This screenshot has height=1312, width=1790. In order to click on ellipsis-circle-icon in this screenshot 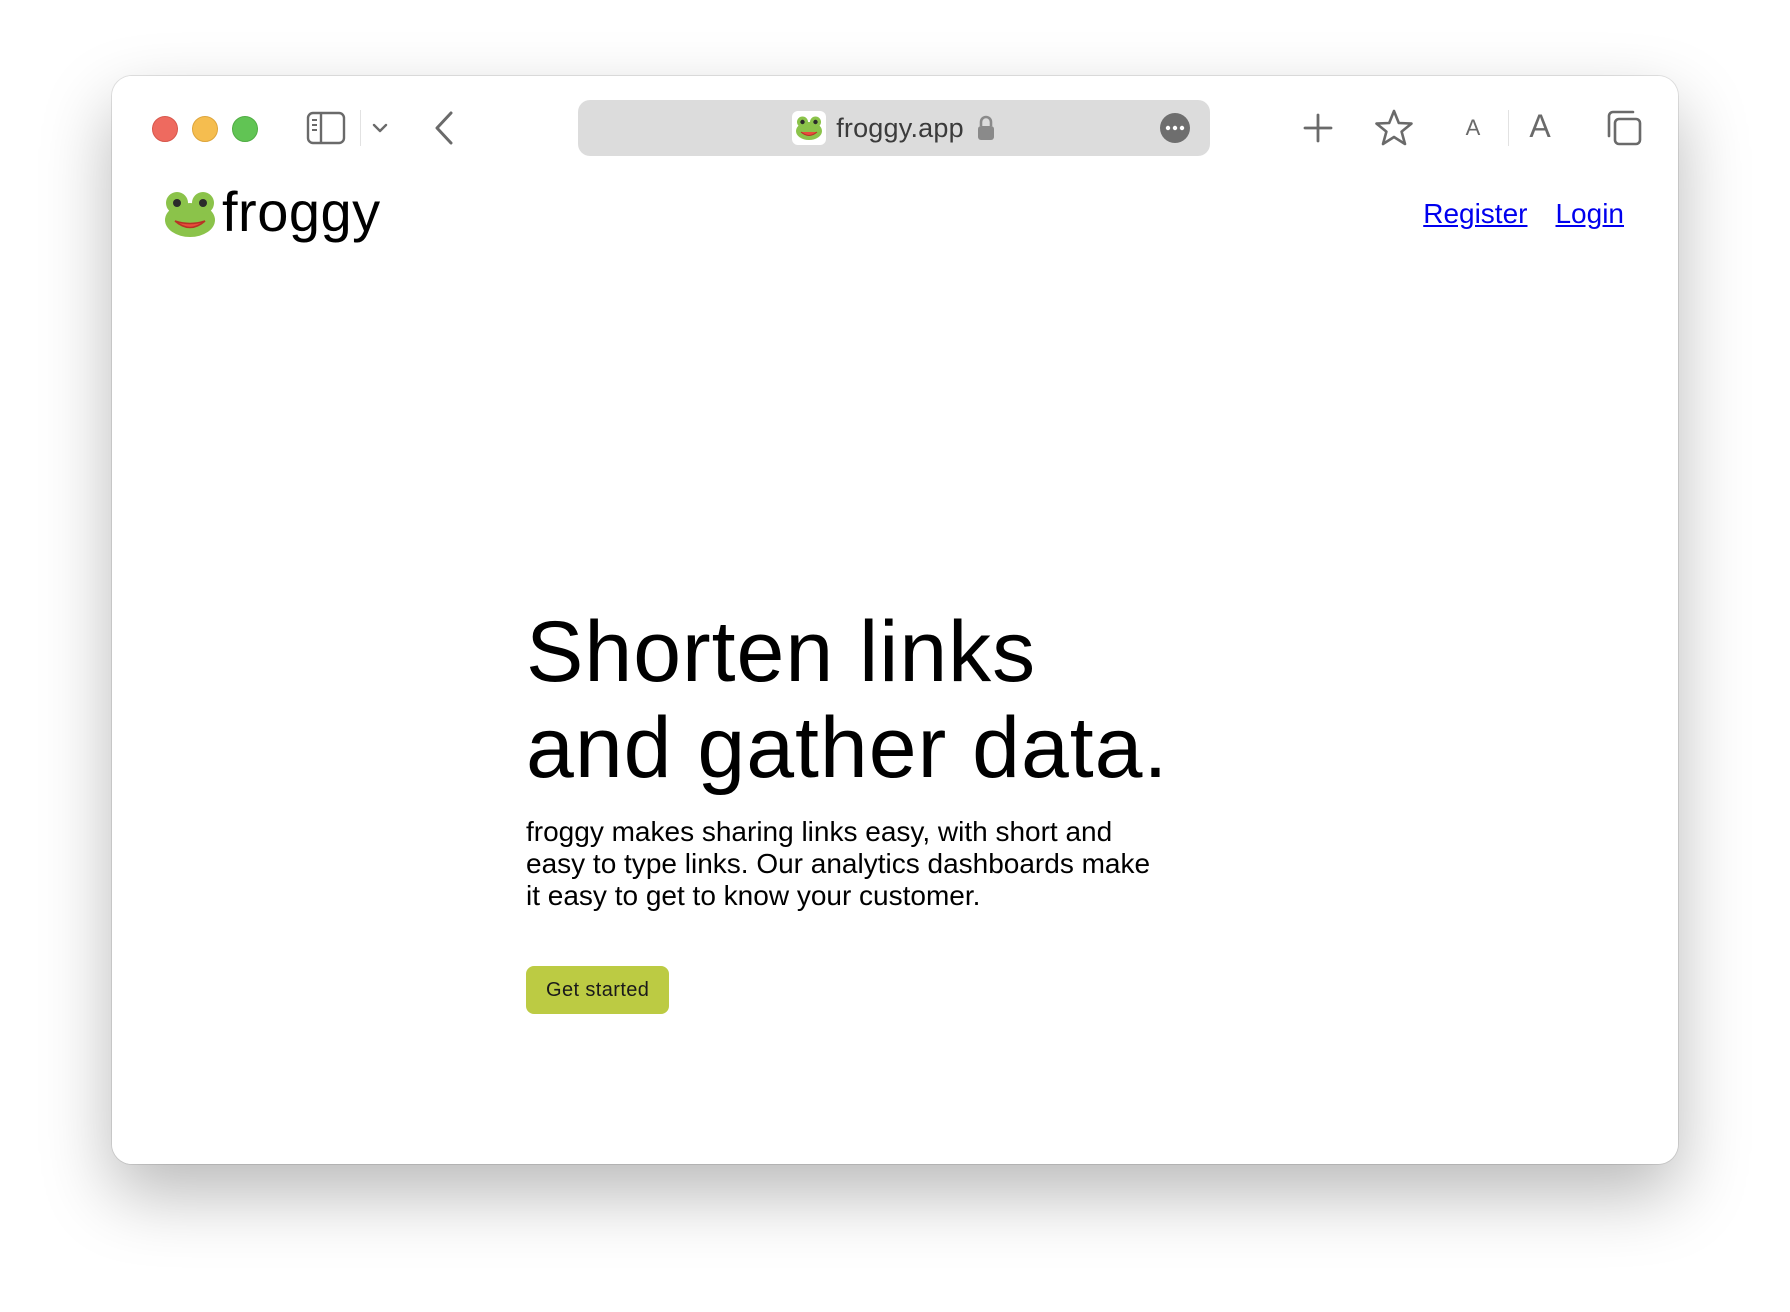, I will do `click(1175, 128)`.